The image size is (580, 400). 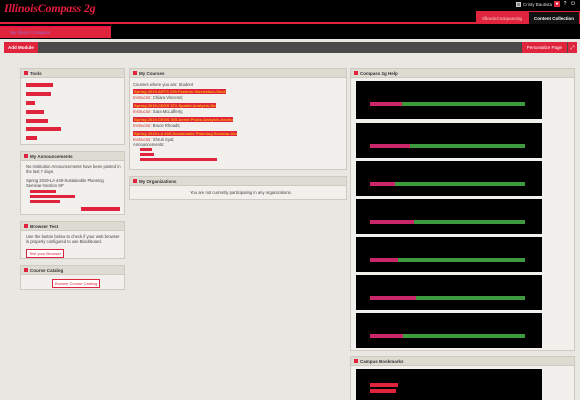 I want to click on test-browser-button: Test your Browser, so click(x=45, y=253).